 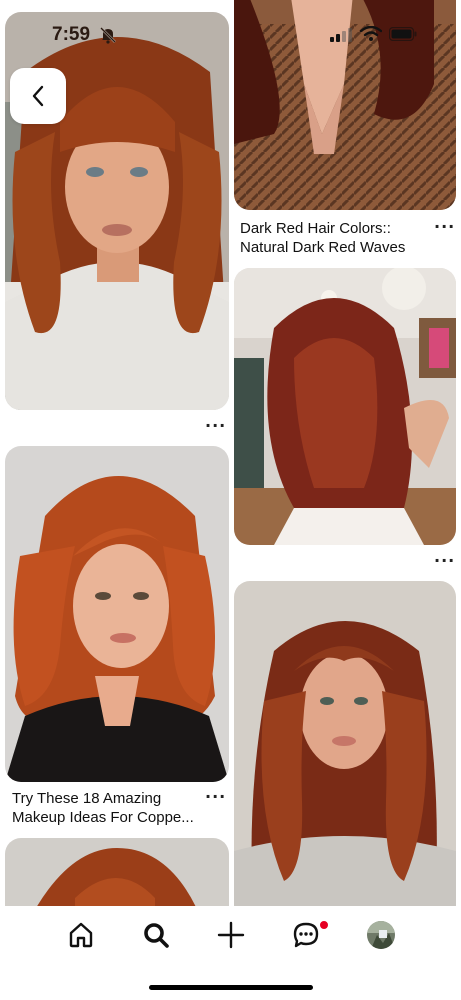 What do you see at coordinates (444, 227) in the screenshot?
I see `pin2-more-button: ···` at bounding box center [444, 227].